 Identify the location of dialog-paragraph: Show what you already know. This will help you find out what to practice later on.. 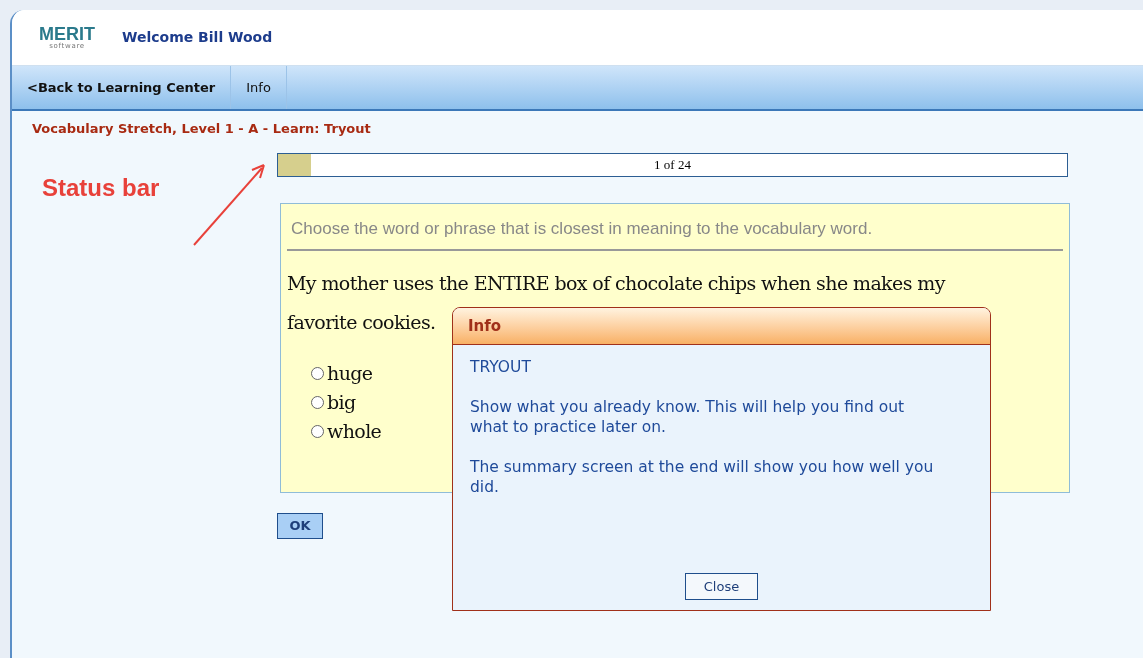
(688, 417).